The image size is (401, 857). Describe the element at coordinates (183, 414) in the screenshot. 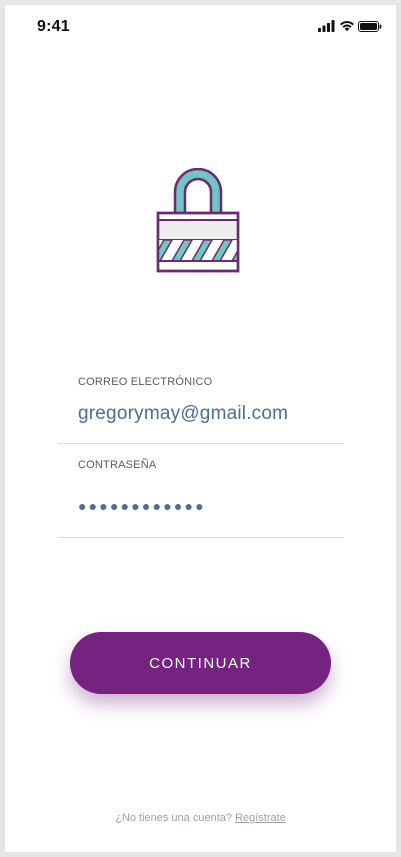

I see `email-input: gregorymay@gmail.com` at that location.